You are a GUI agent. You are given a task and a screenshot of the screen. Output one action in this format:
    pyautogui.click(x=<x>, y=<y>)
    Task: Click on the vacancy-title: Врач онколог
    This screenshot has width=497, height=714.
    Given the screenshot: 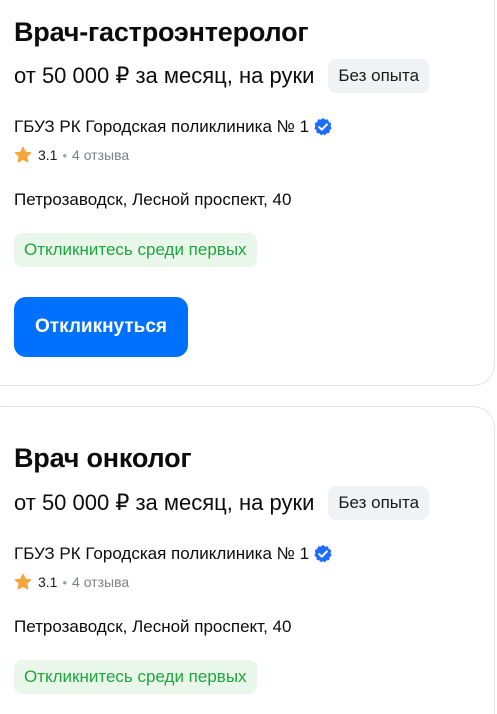 What is the action you would take?
    pyautogui.click(x=254, y=458)
    